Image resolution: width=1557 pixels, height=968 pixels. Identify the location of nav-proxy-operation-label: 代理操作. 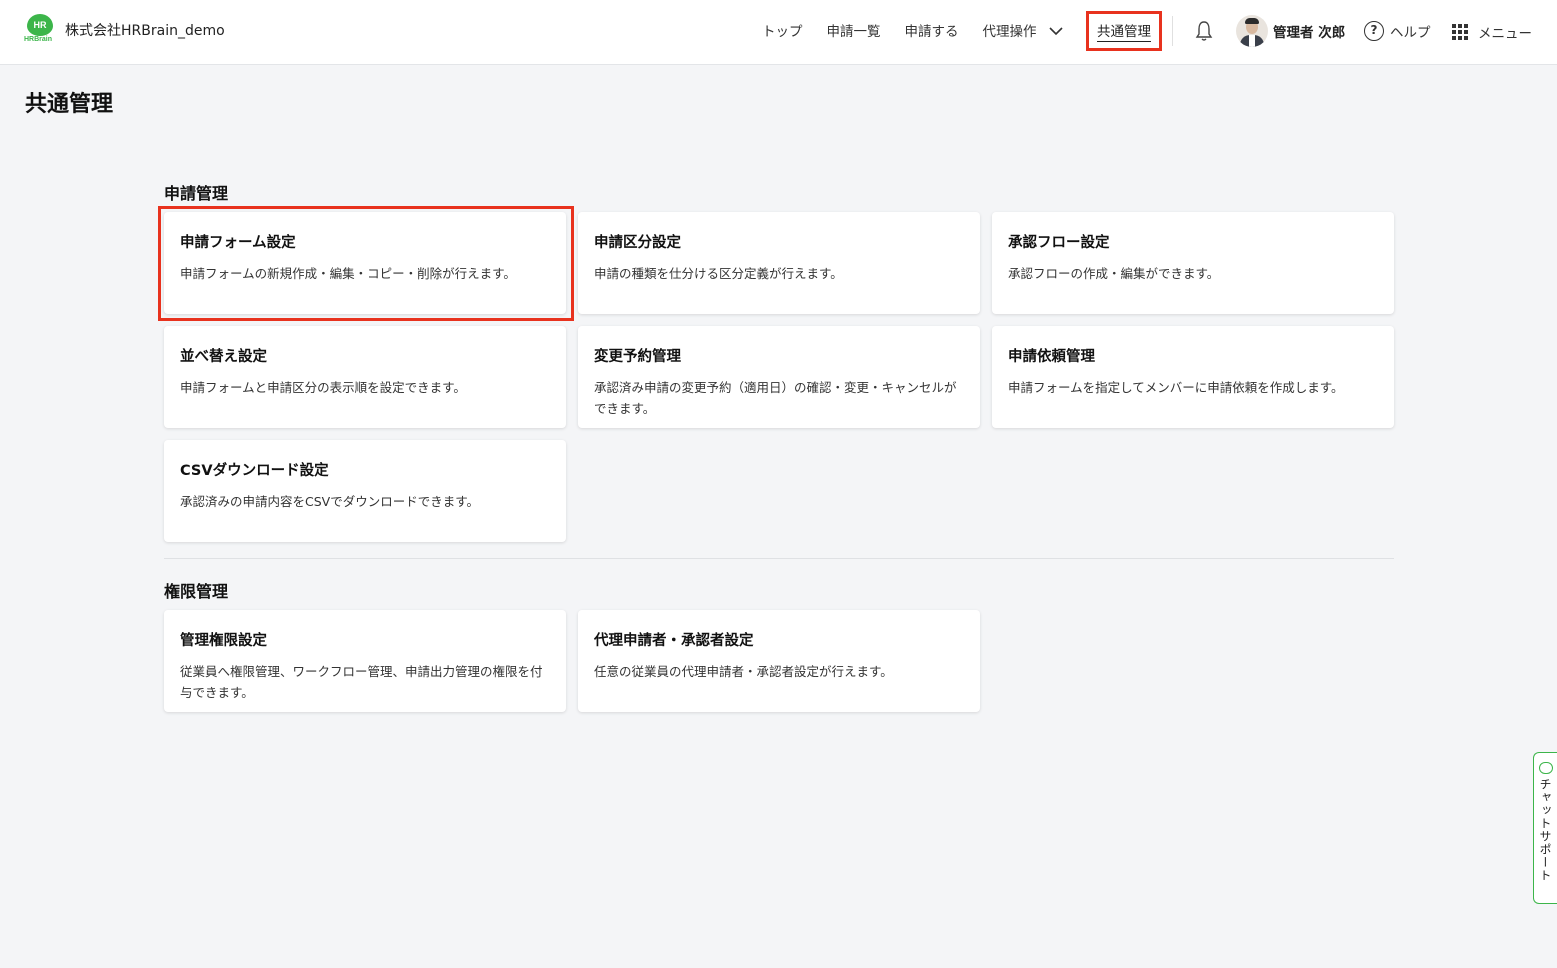
(1009, 32).